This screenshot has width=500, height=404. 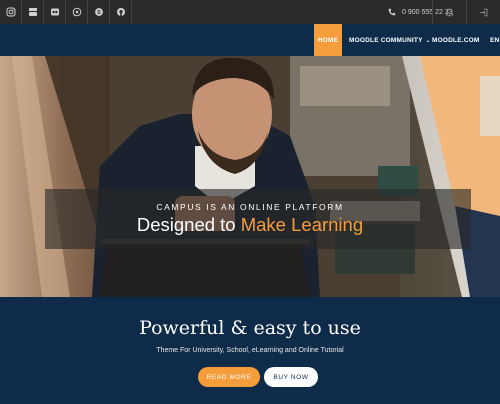 I want to click on nav-moodle-com: MOODLE.COM, so click(x=456, y=40).